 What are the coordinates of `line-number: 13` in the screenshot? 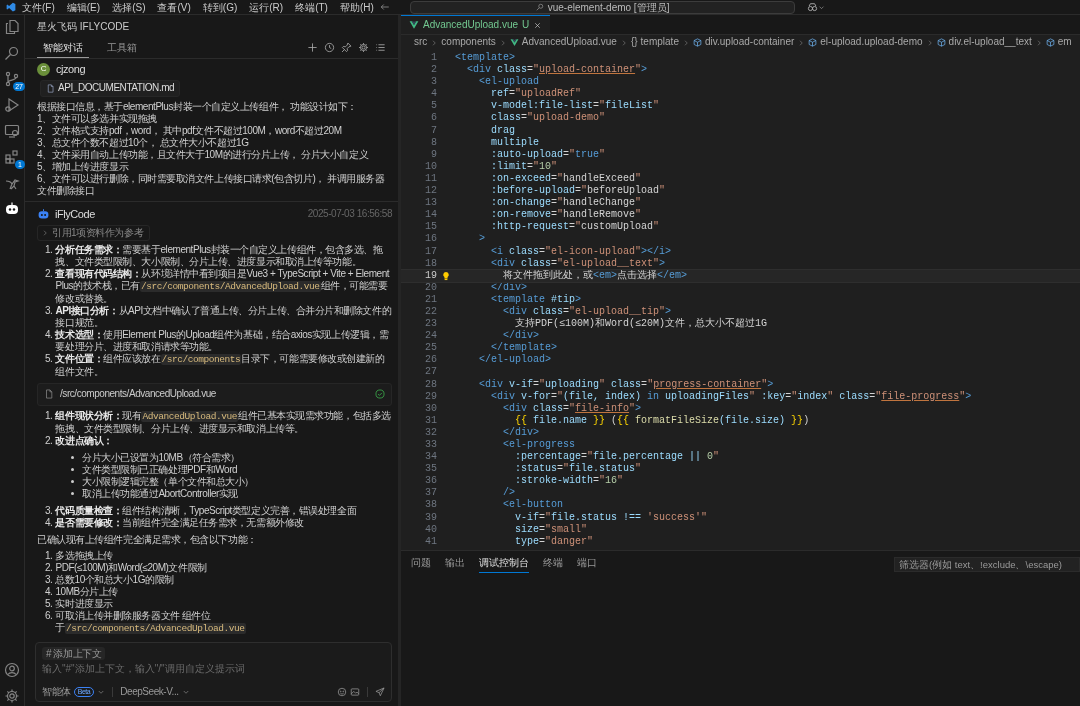 It's located at (430, 203).